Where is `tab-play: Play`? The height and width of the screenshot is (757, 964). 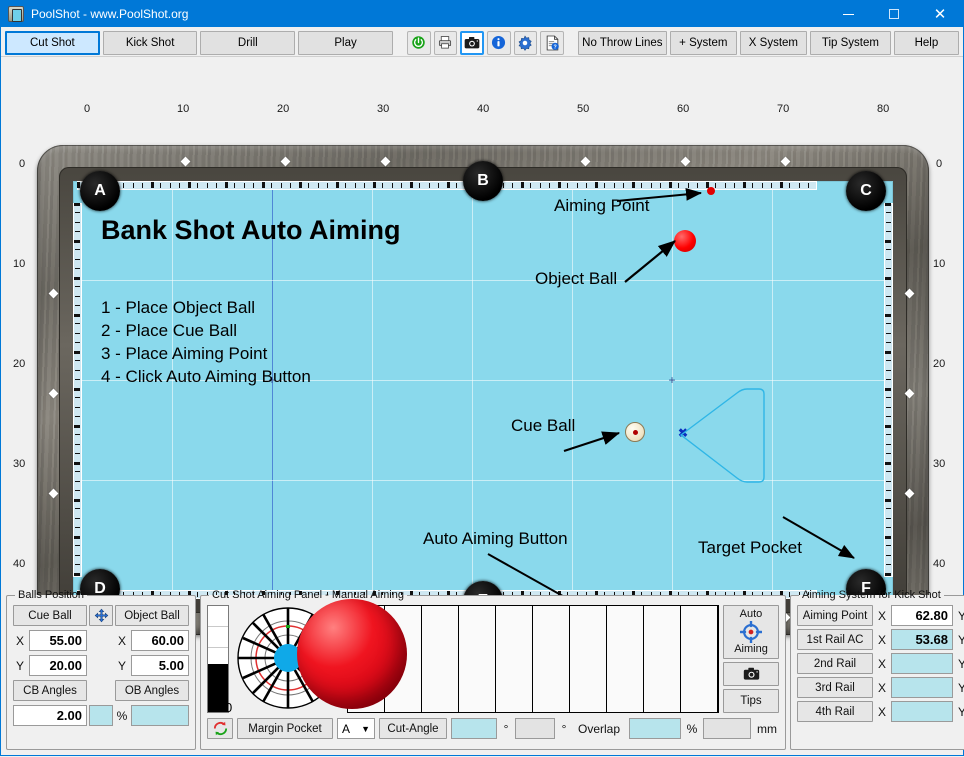
tab-play: Play is located at coordinates (345, 42).